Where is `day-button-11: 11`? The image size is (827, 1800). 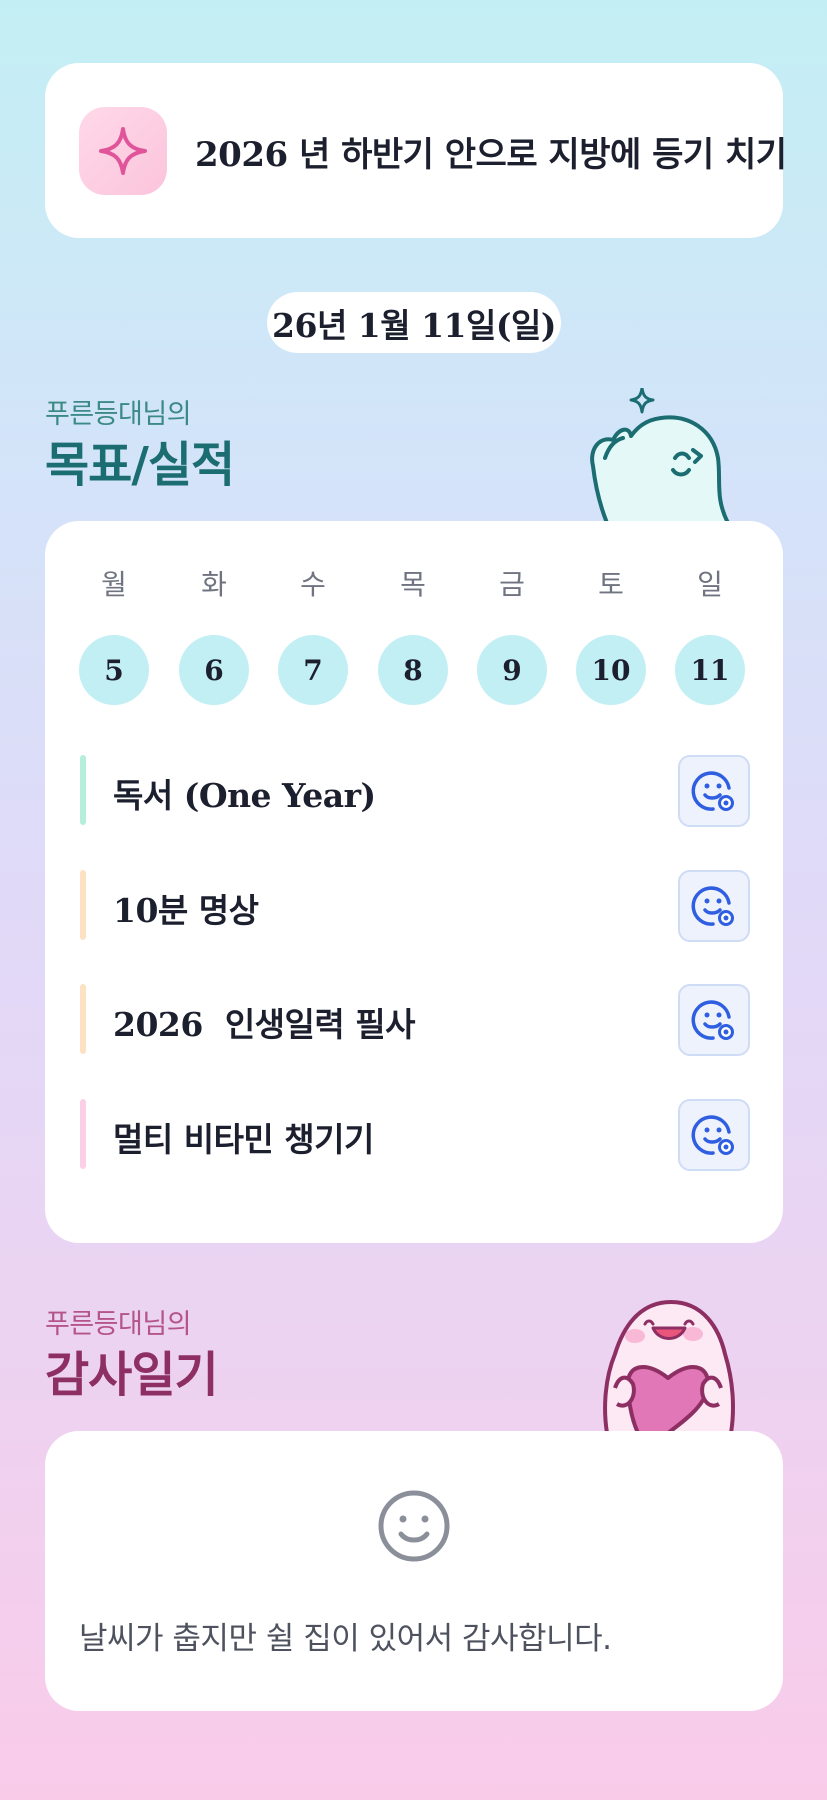 day-button-11: 11 is located at coordinates (710, 670).